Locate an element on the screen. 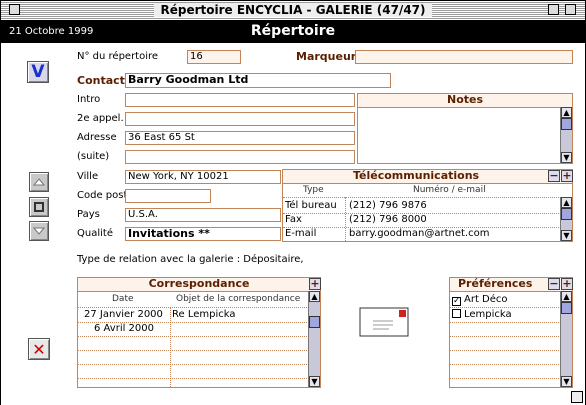 Image resolution: width=586 pixels, height=405 pixels. telecom-scrollbar: ▲ ▼ is located at coordinates (566, 219).